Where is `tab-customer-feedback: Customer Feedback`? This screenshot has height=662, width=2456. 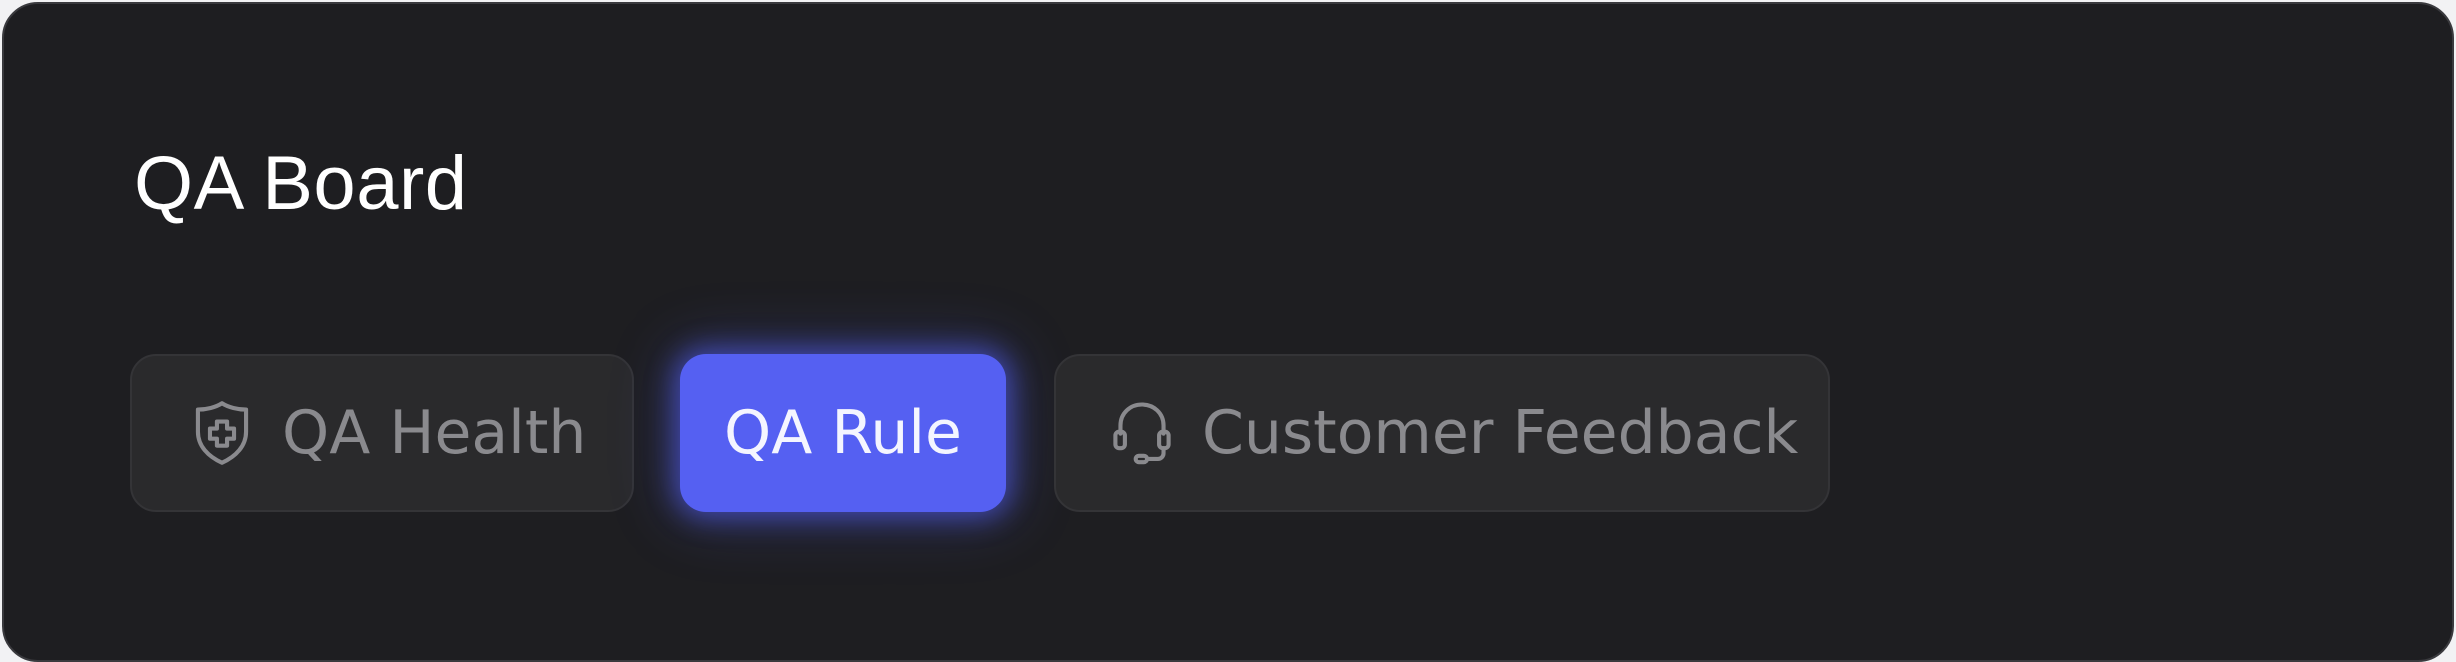
tab-customer-feedback: Customer Feedback is located at coordinates (1442, 433).